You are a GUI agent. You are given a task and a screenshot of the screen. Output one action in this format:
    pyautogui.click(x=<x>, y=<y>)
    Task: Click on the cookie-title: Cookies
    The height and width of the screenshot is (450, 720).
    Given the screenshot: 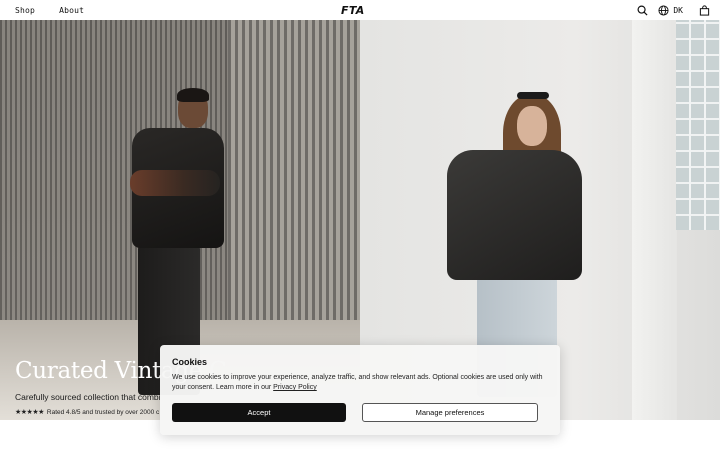 What is the action you would take?
    pyautogui.click(x=190, y=362)
    